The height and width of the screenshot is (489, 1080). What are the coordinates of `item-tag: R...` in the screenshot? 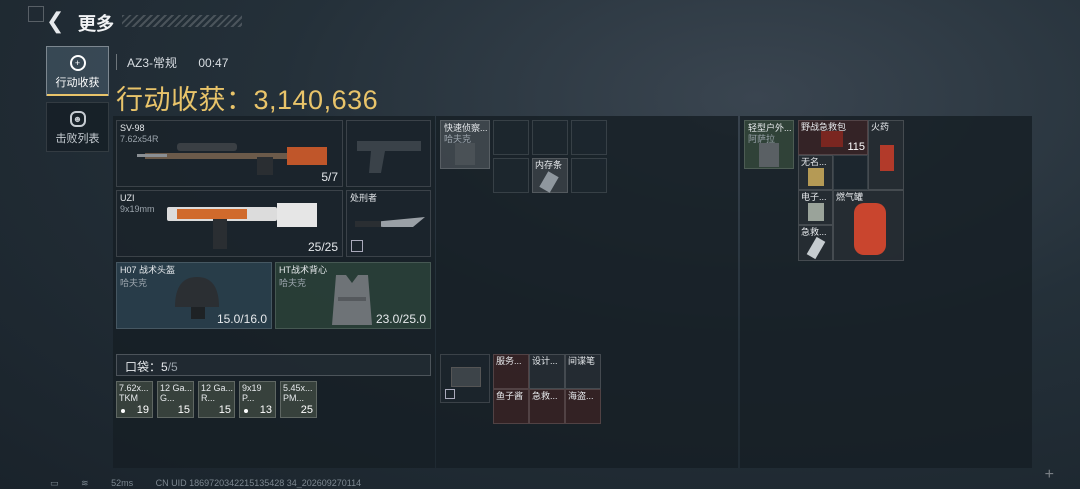 It's located at (208, 398).